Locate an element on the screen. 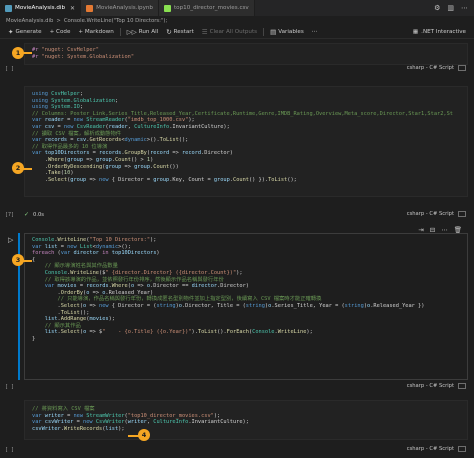 The height and width of the screenshot is (458, 474). tab-label: MovieAnalysis.dib is located at coordinates (40, 8).